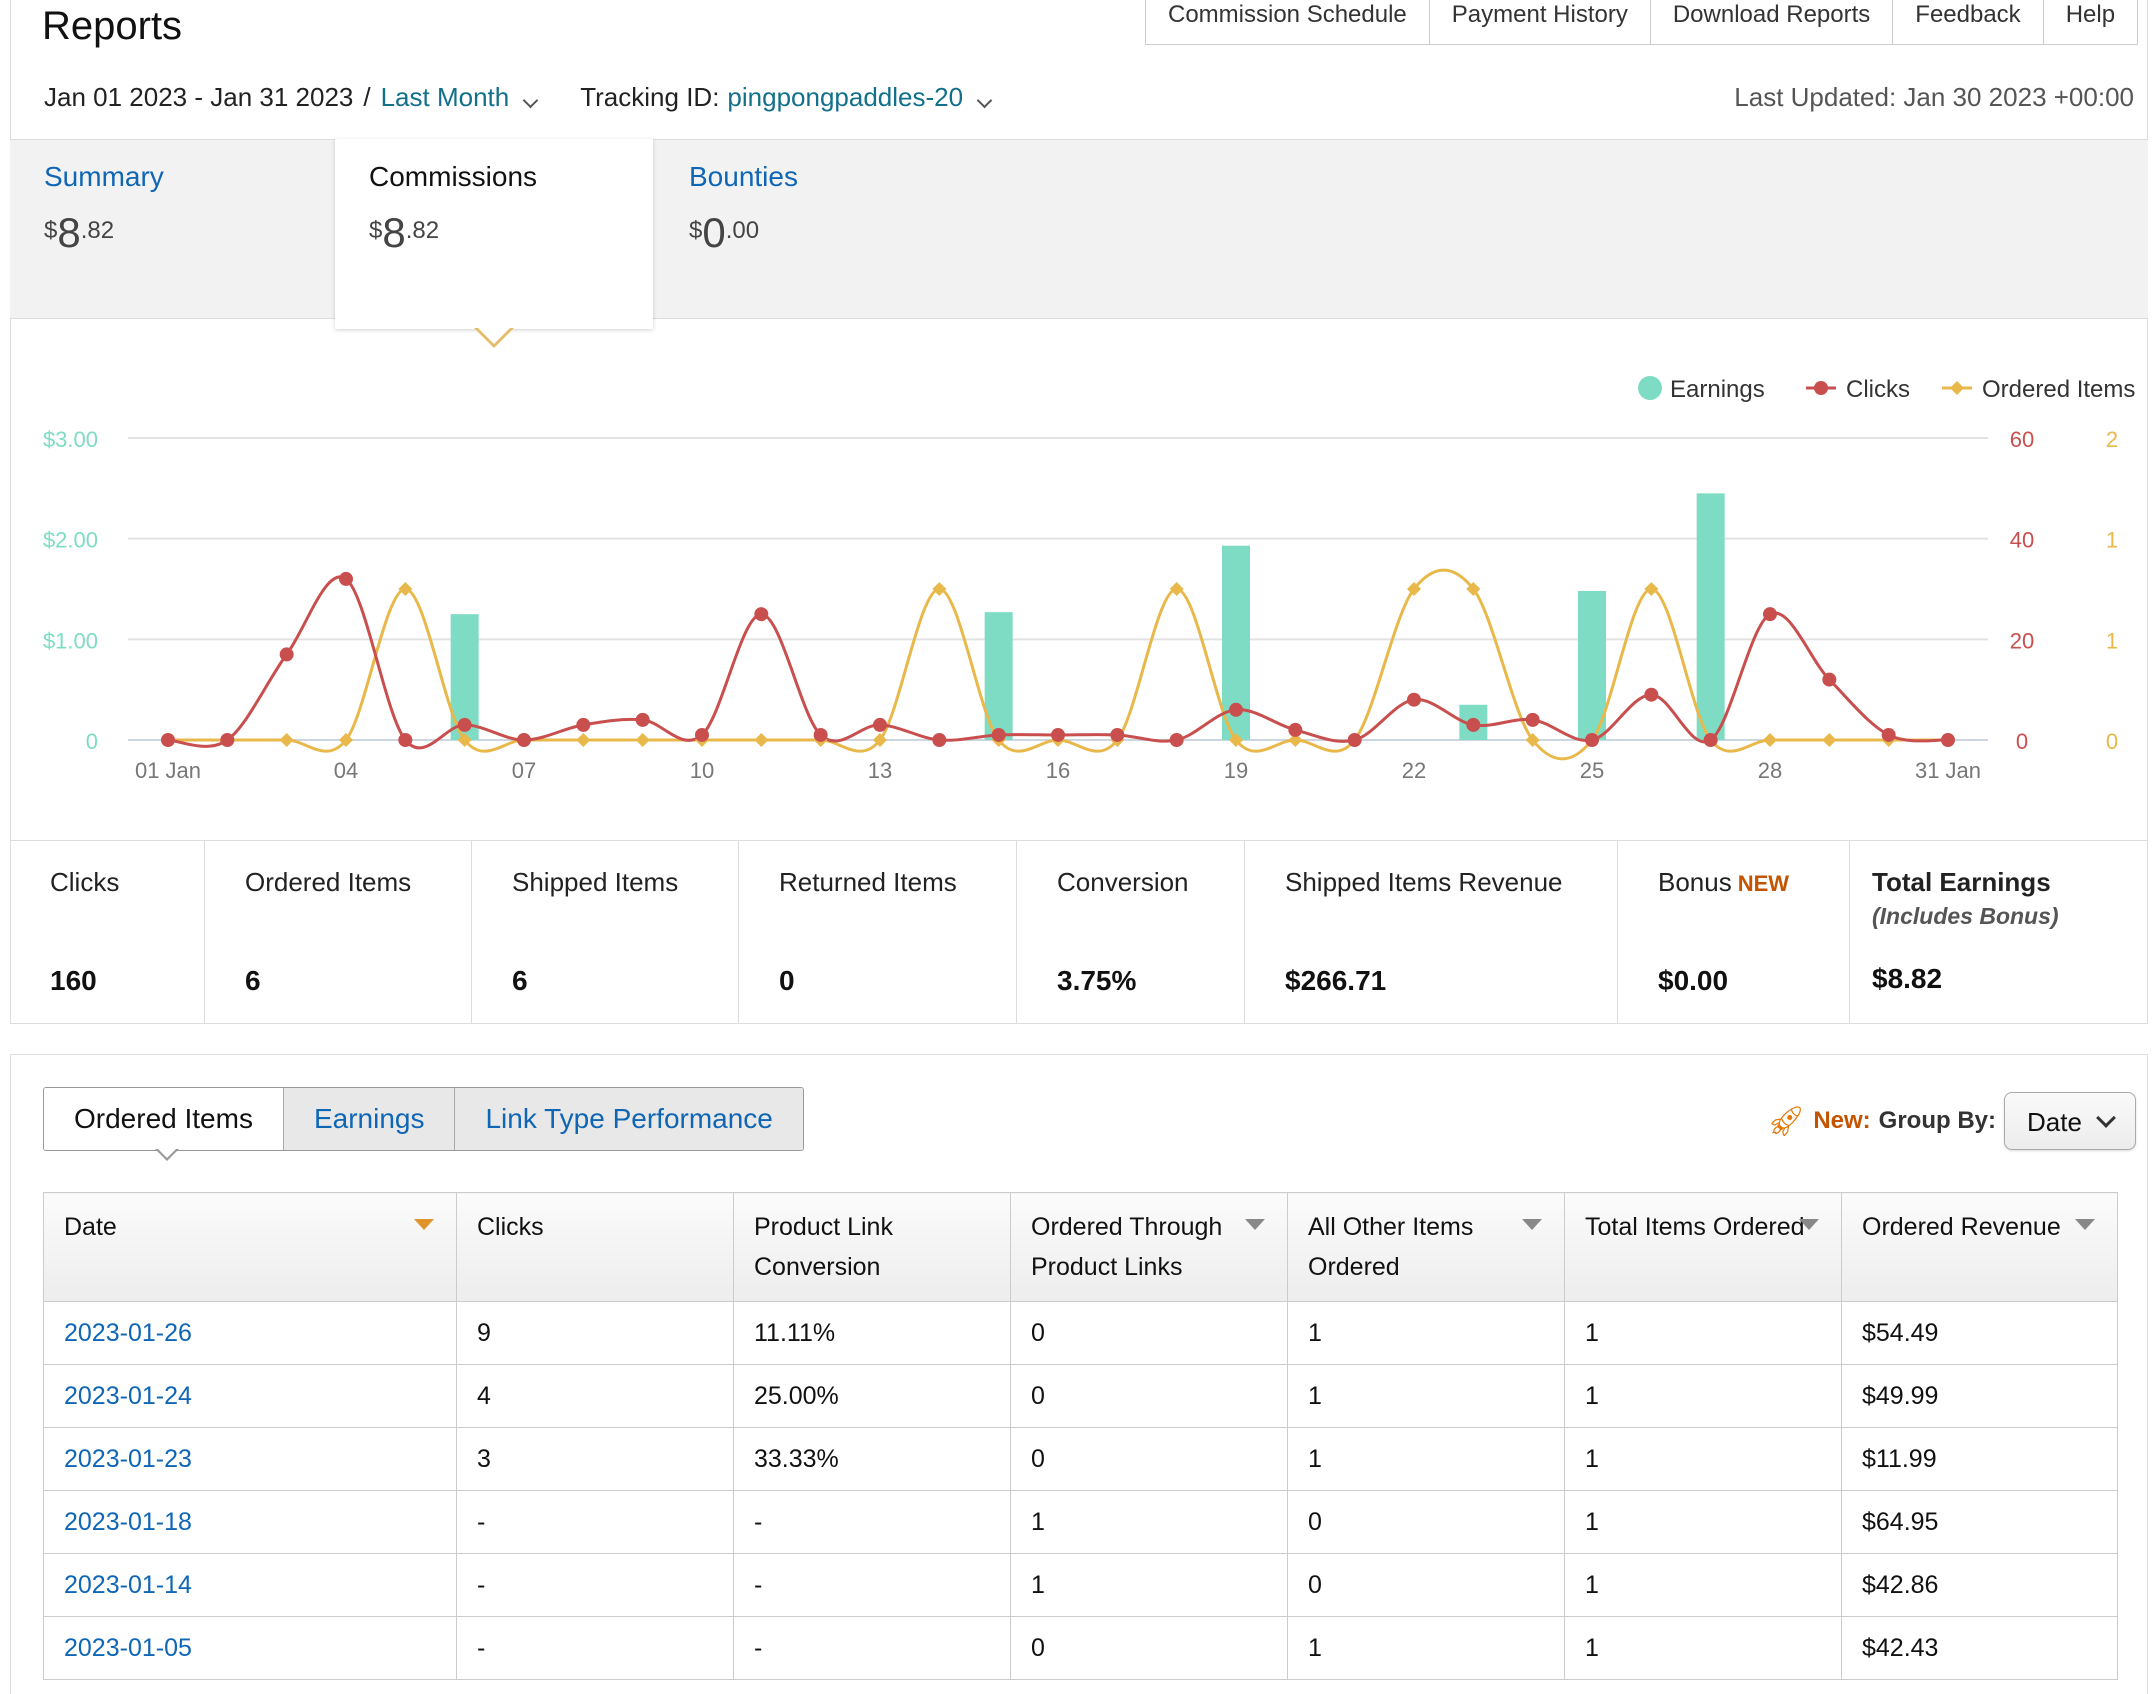 This screenshot has height=1694, width=2154. Describe the element at coordinates (112, 26) in the screenshot. I see `page-title: Reports` at that location.